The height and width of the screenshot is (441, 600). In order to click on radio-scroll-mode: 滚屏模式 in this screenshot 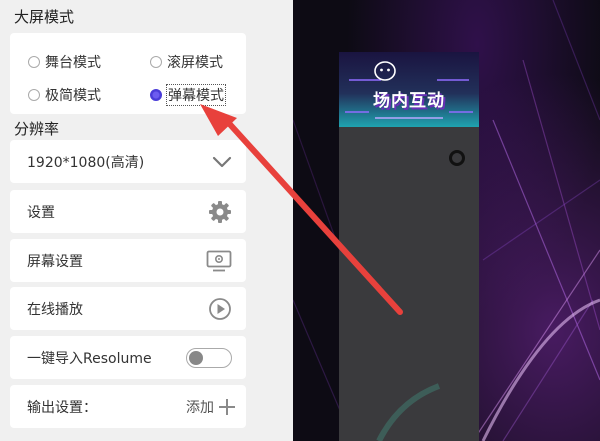, I will do `click(186, 62)`.